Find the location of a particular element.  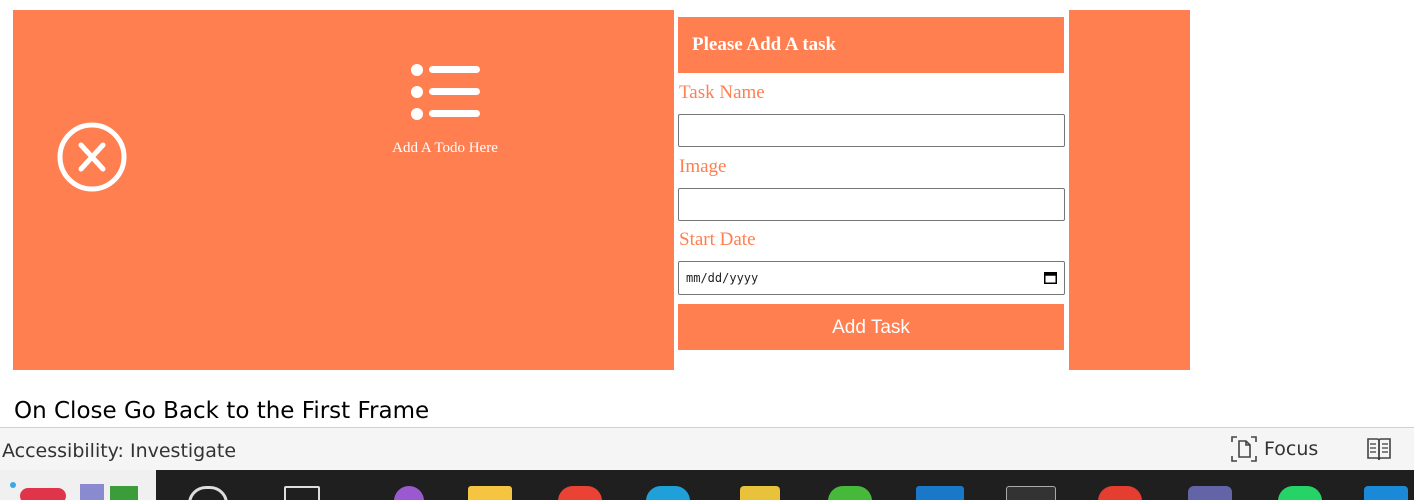

image-input is located at coordinates (871, 204).